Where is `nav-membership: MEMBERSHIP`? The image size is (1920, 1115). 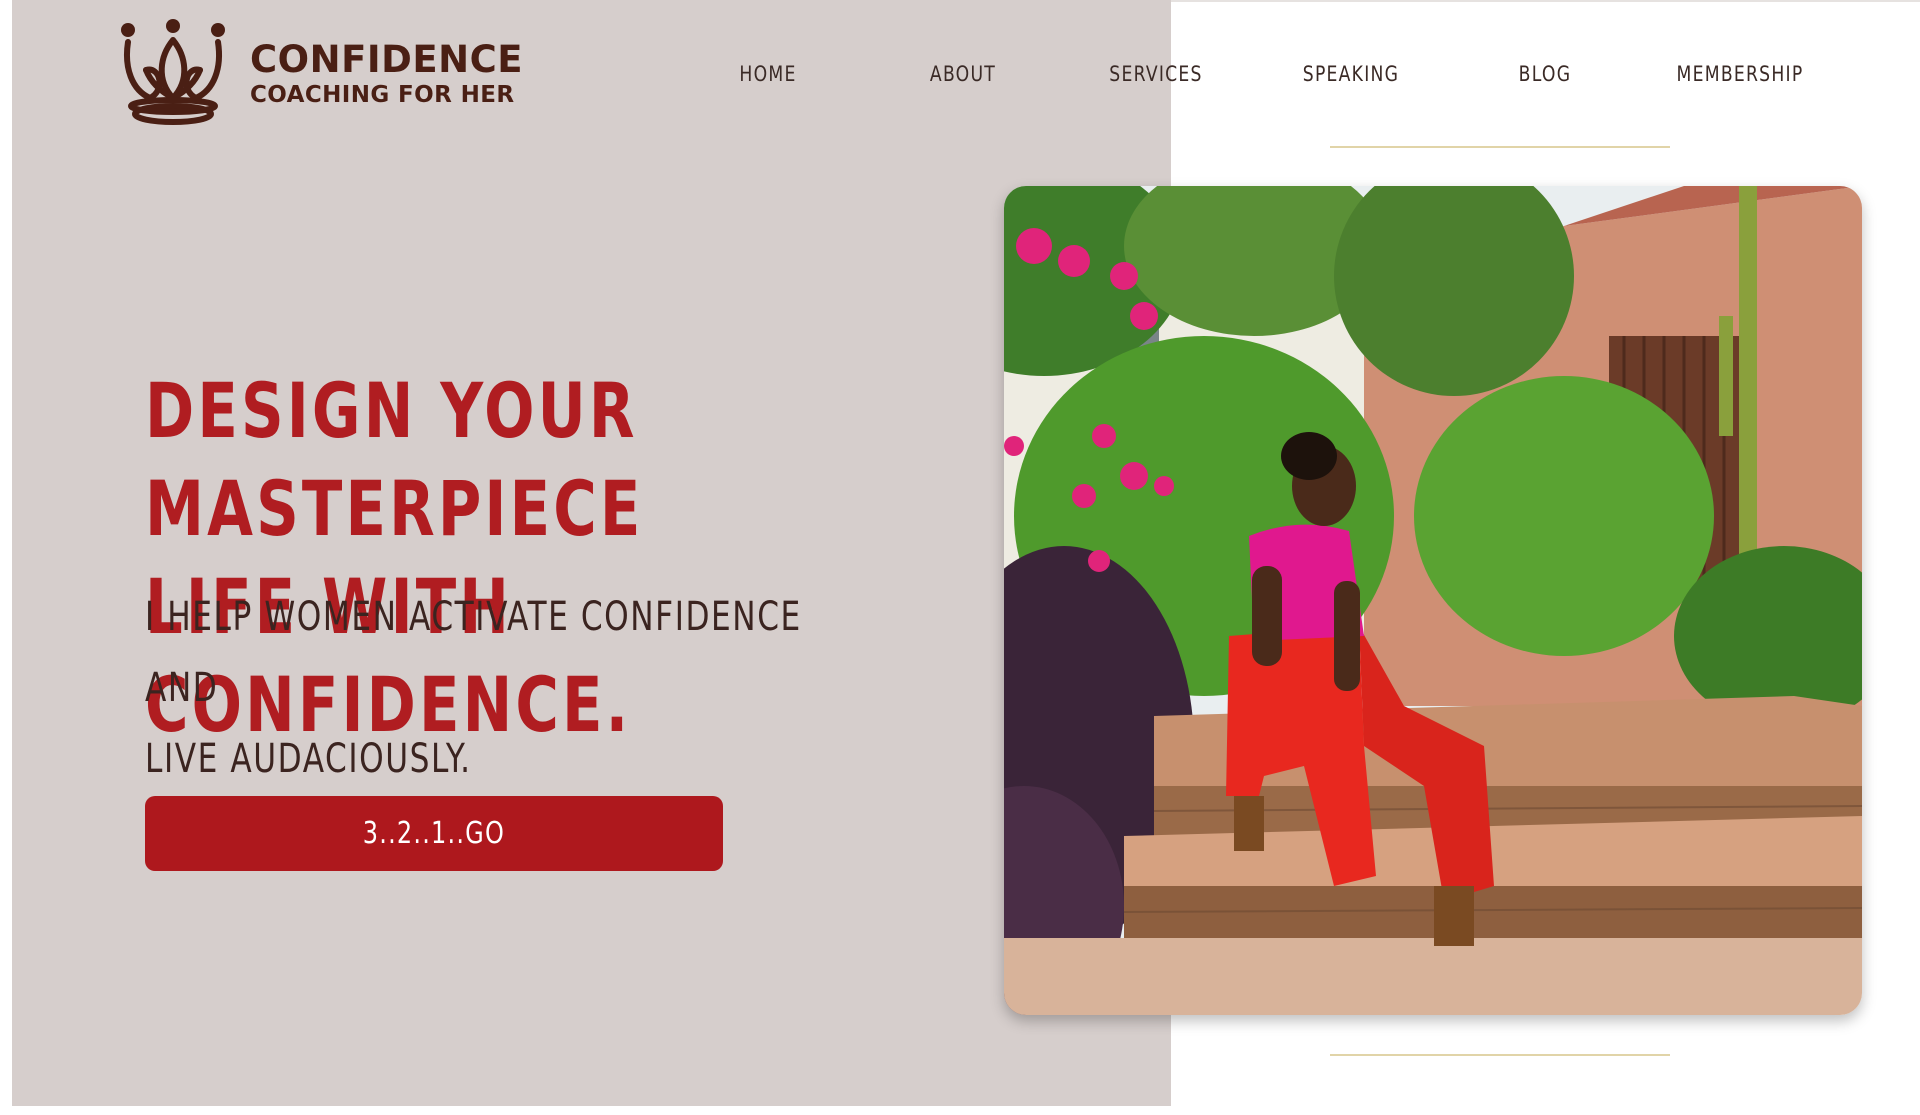
nav-membership: MEMBERSHIP is located at coordinates (1739, 74).